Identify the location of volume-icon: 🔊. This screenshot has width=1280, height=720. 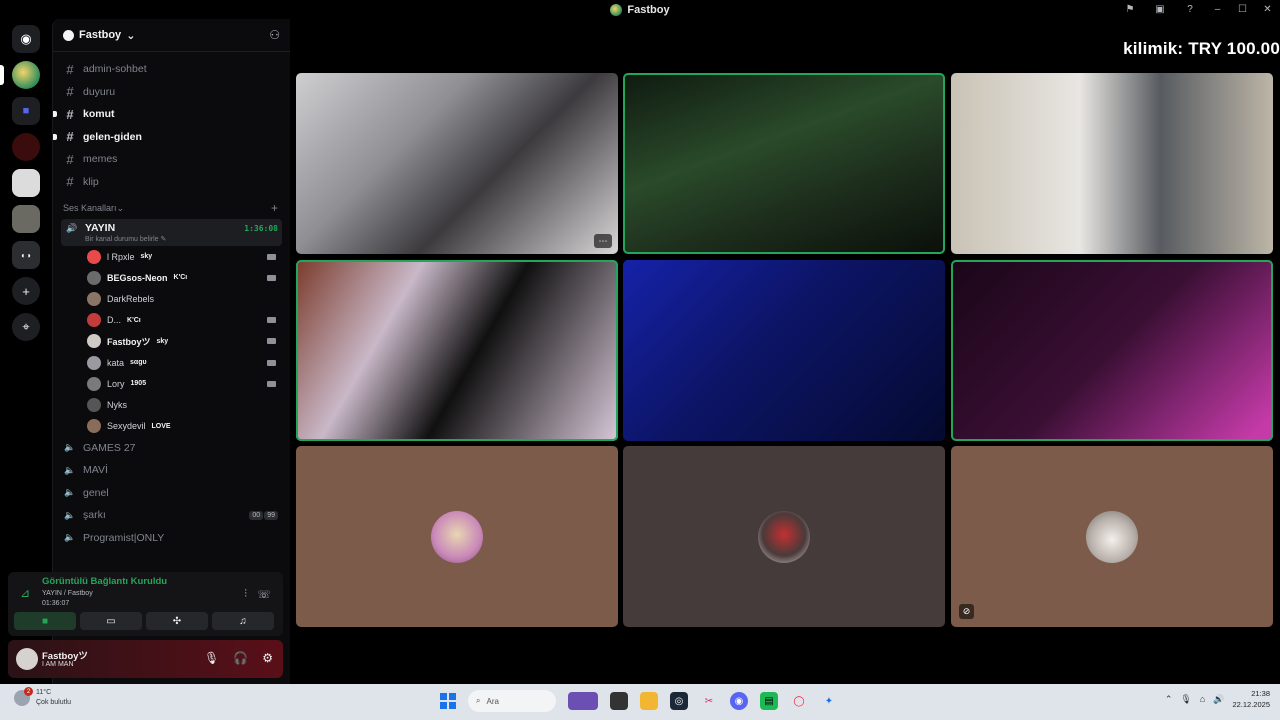
(1218, 699).